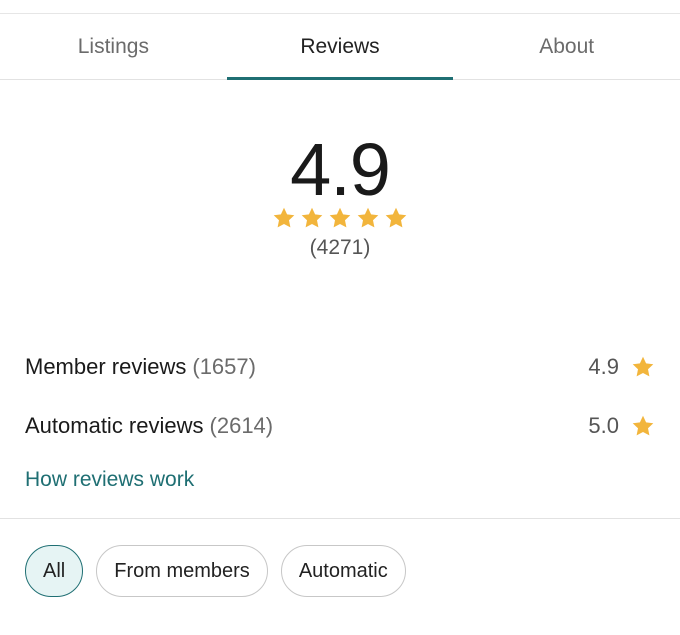  I want to click on overall-score: 4.9, so click(340, 169).